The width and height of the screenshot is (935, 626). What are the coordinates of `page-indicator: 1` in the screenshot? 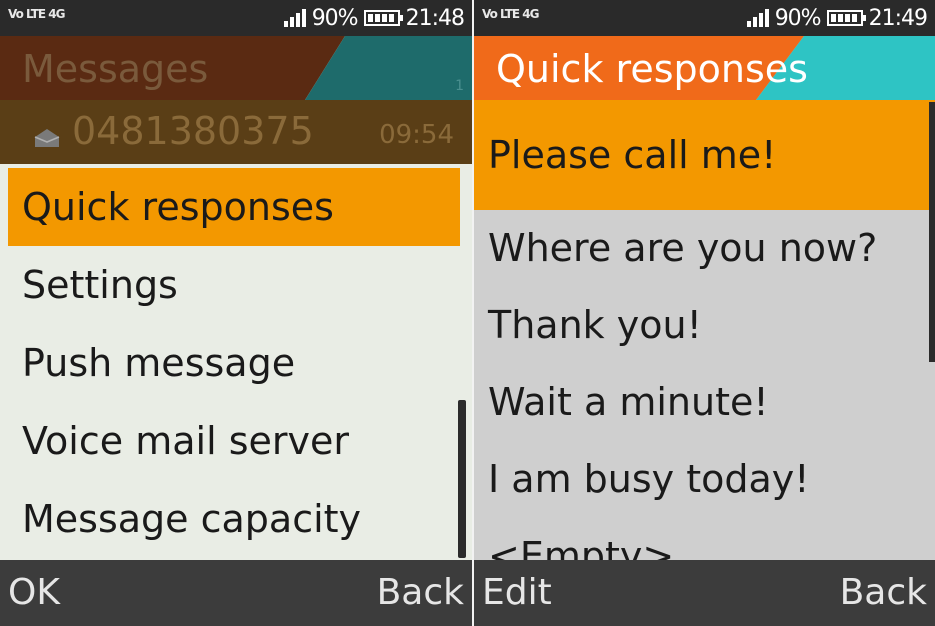 It's located at (459, 86).